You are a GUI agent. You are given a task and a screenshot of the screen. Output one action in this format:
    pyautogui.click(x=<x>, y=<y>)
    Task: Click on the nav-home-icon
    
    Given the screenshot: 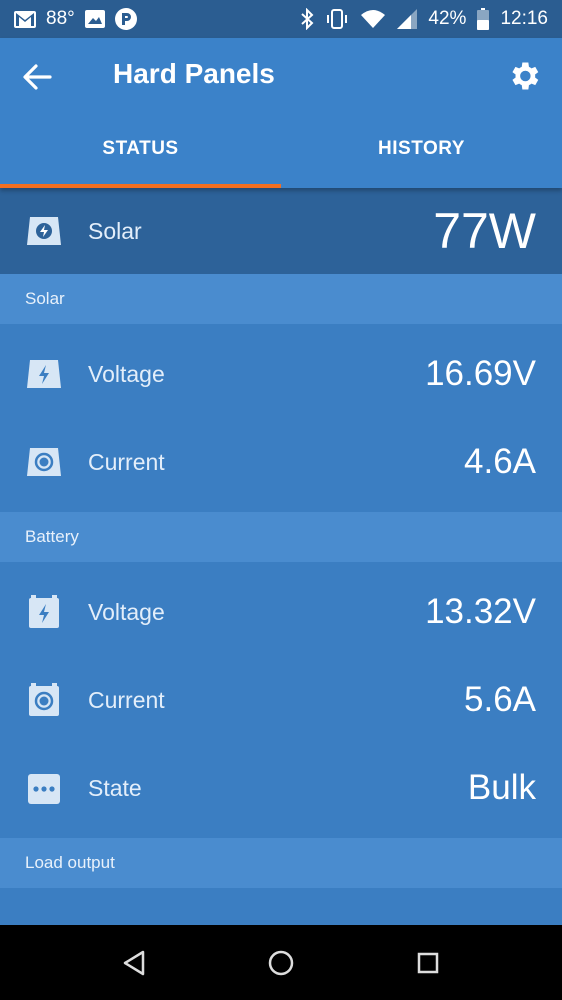 What is the action you would take?
    pyautogui.click(x=281, y=963)
    